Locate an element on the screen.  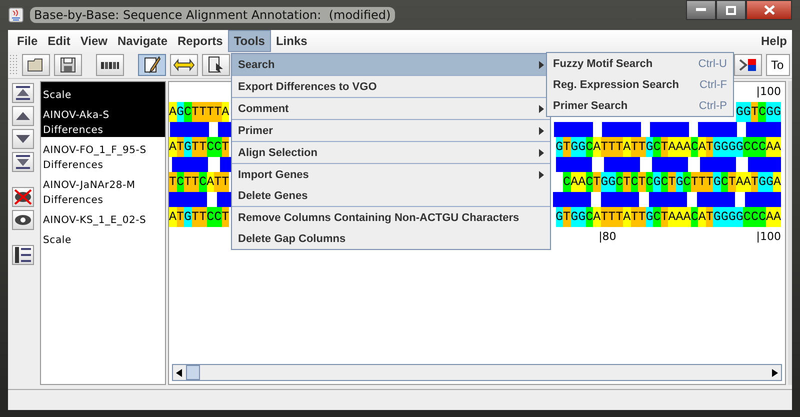
menu-item-label: Fuzzy Motif Search is located at coordinates (603, 64).